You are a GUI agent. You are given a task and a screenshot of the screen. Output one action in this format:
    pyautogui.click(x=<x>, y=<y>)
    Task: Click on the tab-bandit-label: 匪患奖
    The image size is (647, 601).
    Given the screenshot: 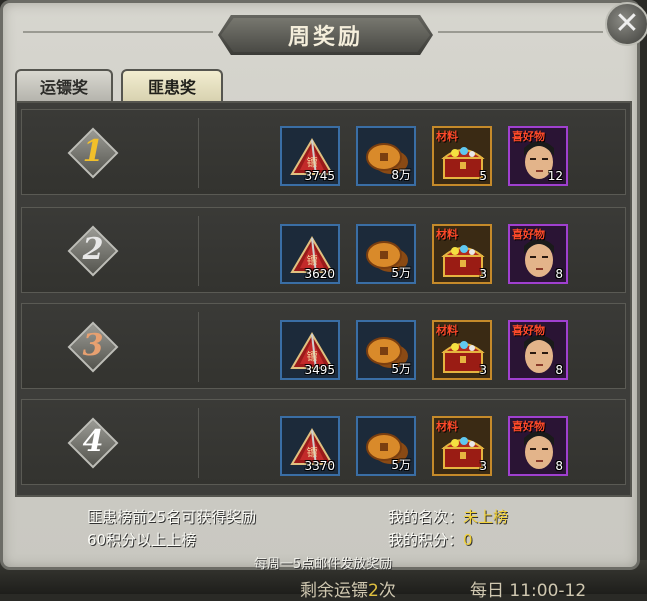 What is the action you would take?
    pyautogui.click(x=171, y=87)
    